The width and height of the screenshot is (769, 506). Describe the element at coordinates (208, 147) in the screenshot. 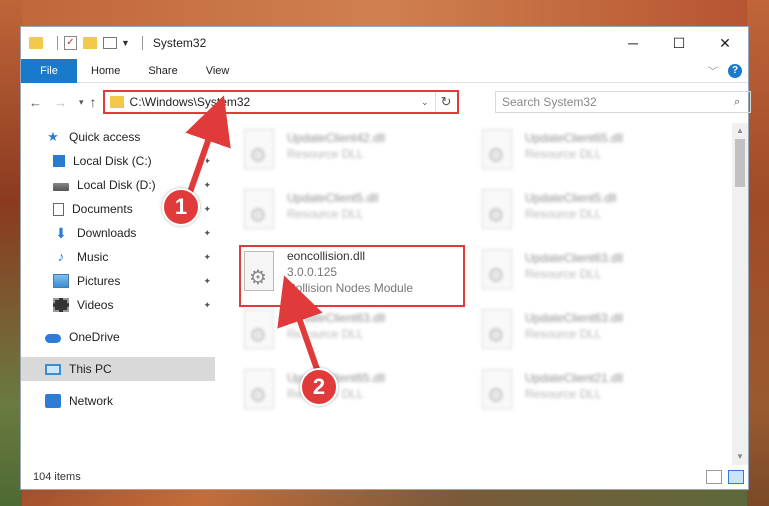

I see `arrow-to-address-bar` at that location.